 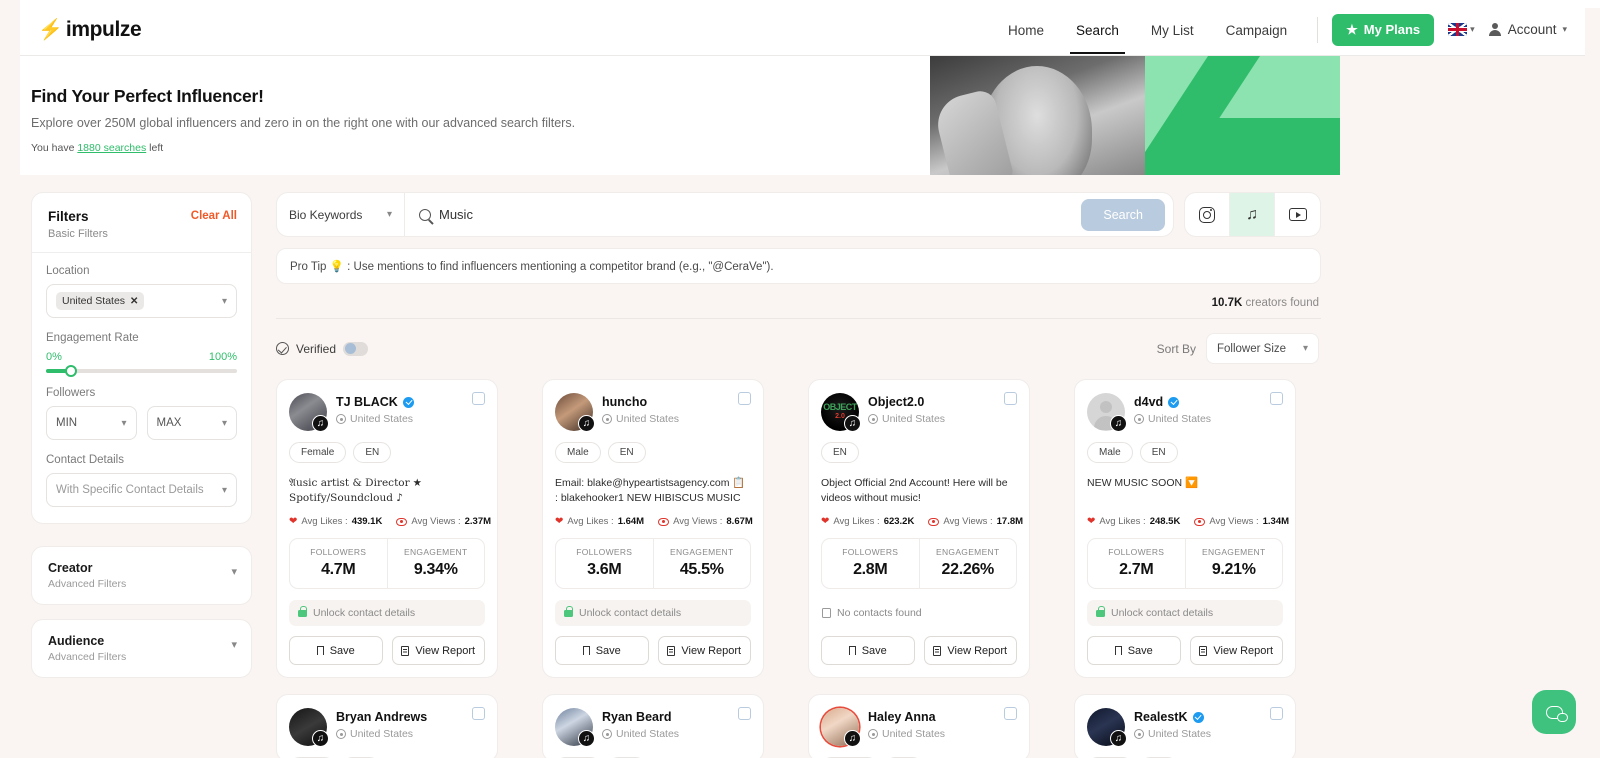 What do you see at coordinates (1136, 563) in the screenshot?
I see `followers-stat: FOLLOWERS 2.7M` at bounding box center [1136, 563].